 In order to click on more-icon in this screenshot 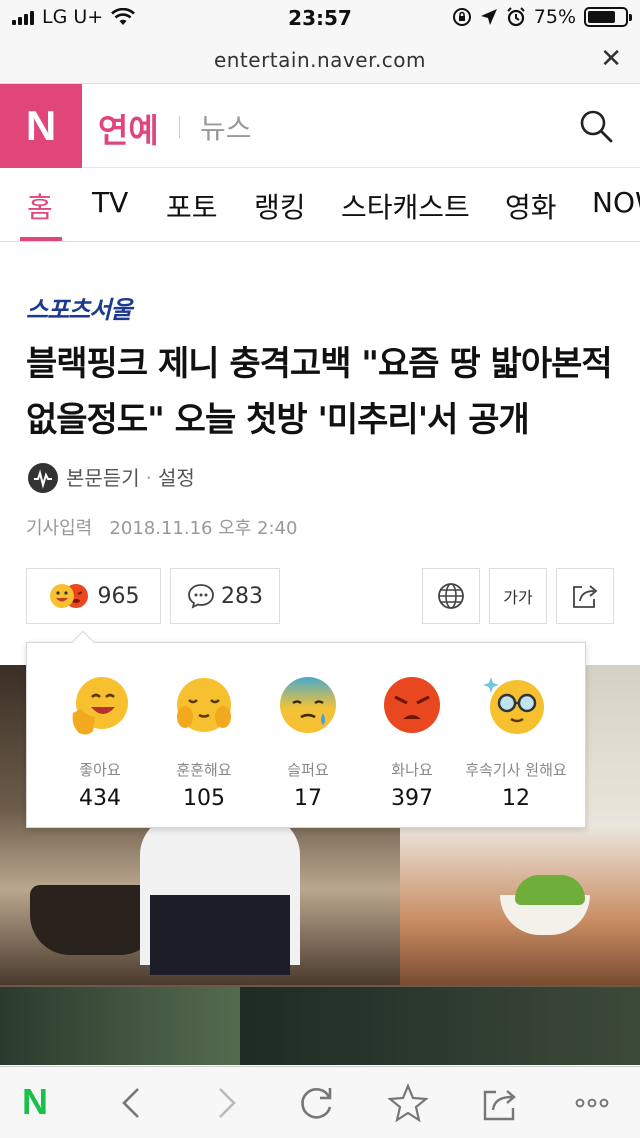, I will do `click(592, 1103)`.